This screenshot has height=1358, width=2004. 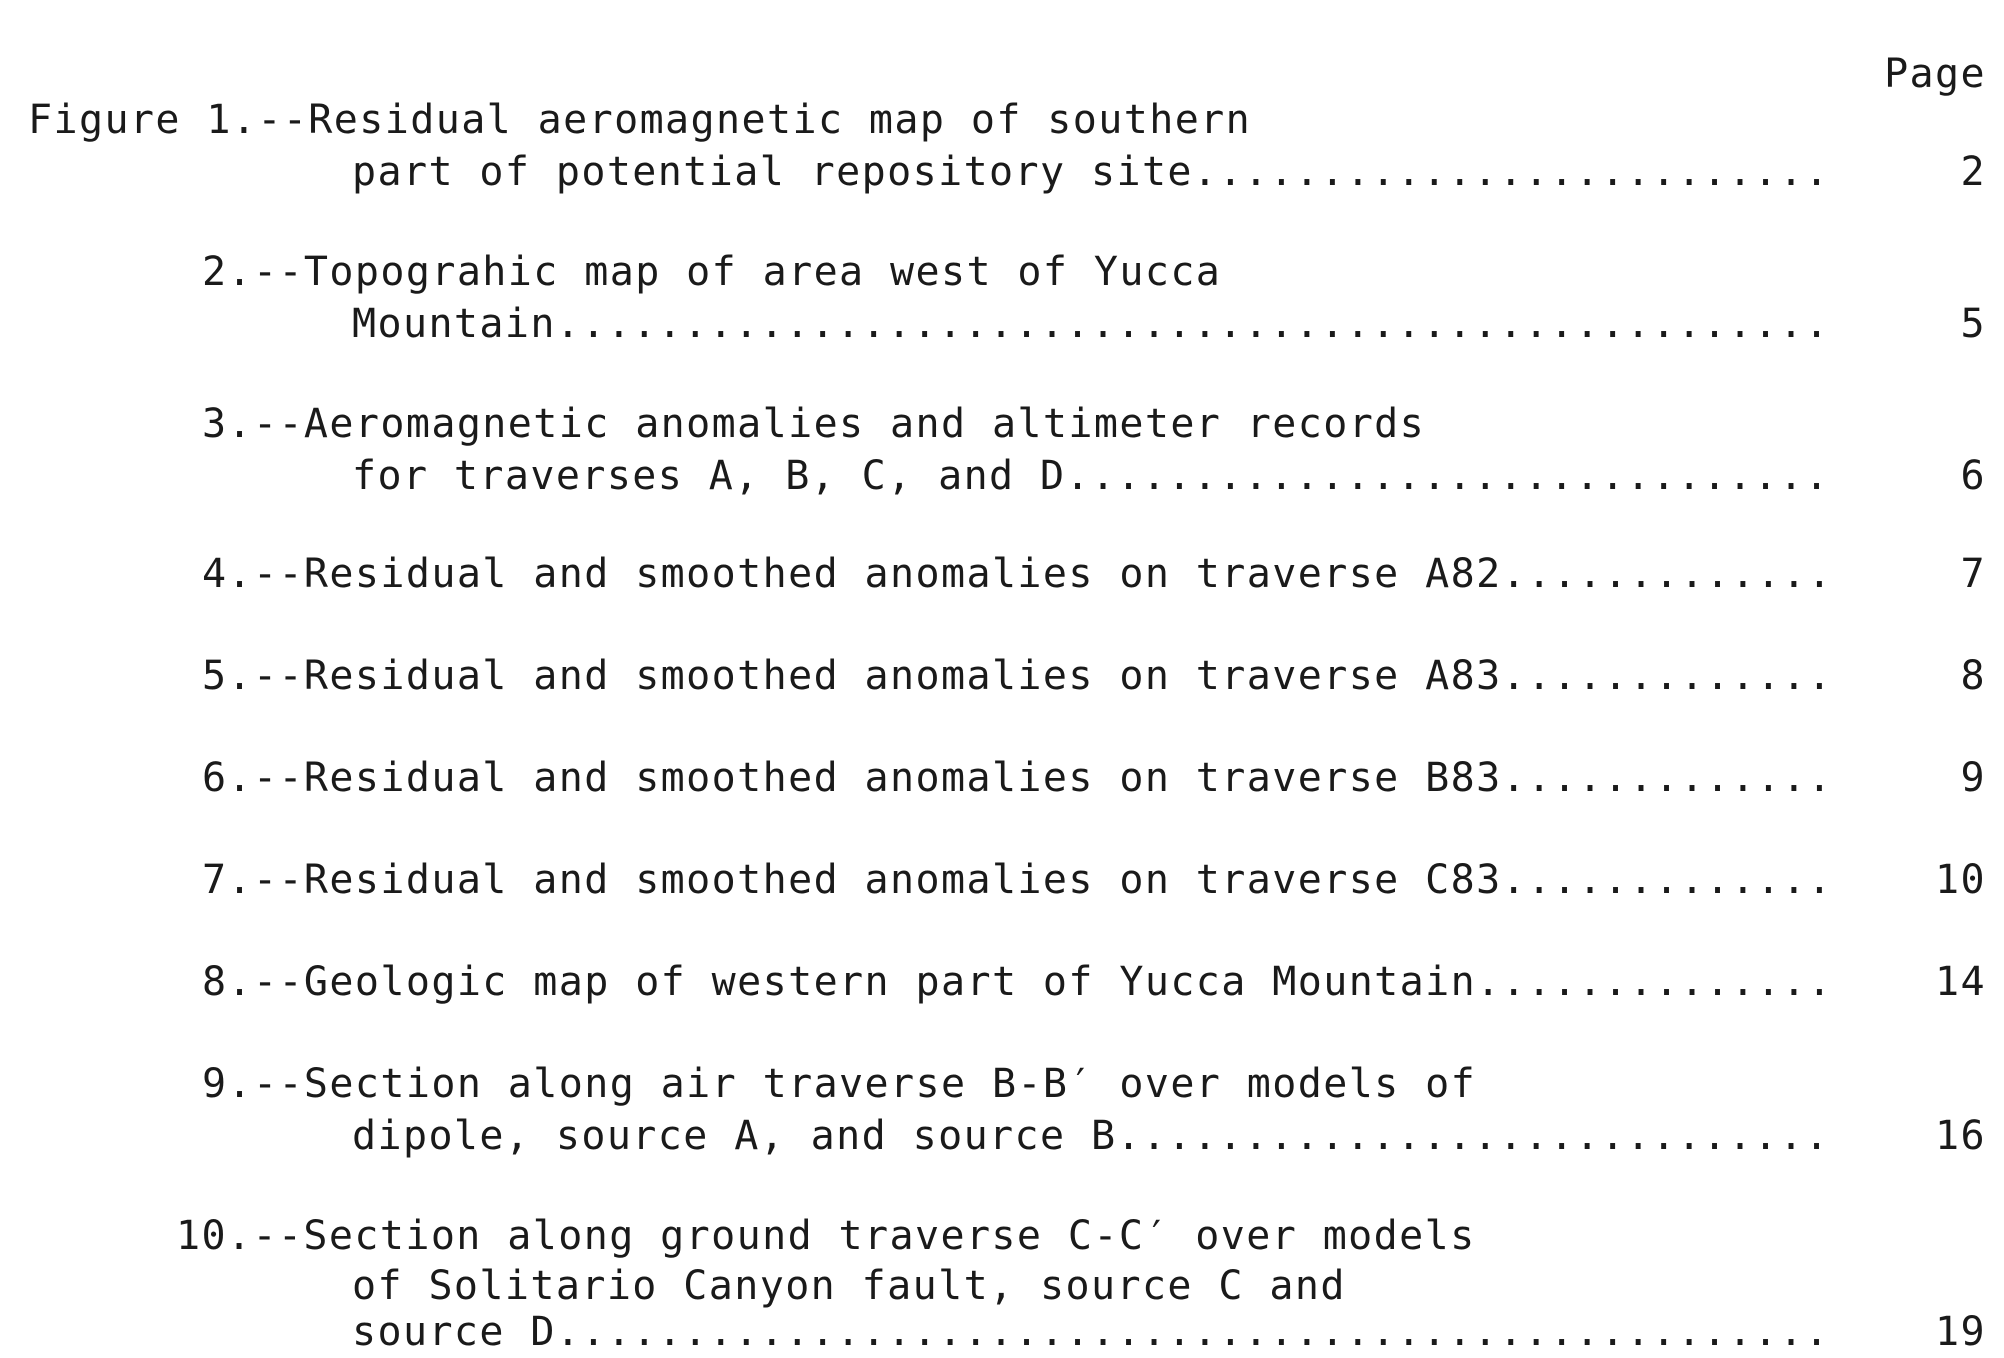 I want to click on figure-2-page: 5, so click(x=1973, y=324).